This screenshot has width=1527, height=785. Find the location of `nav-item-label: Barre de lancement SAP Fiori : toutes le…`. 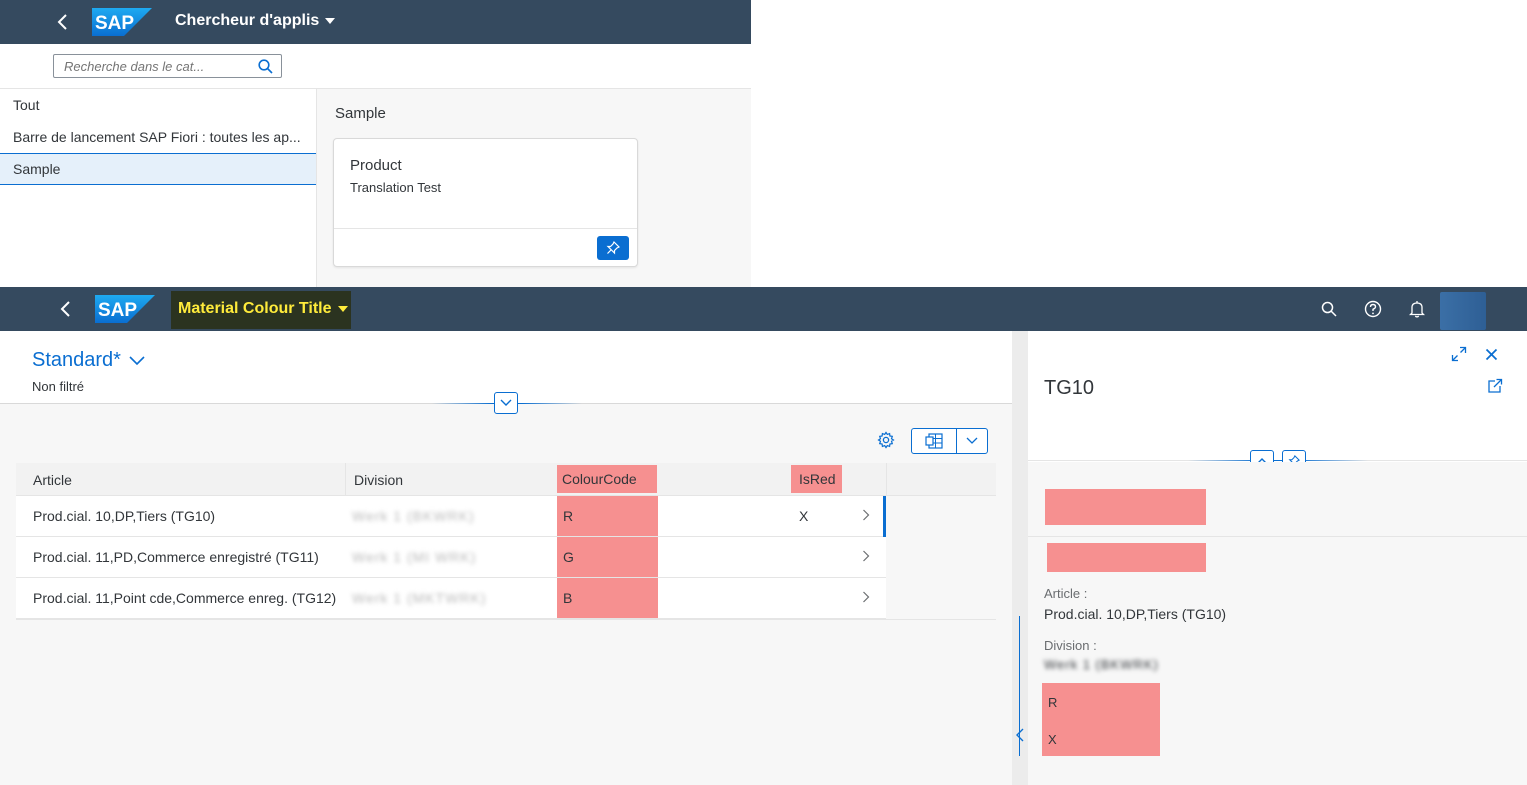

nav-item-label: Barre de lancement SAP Fiori : toutes le… is located at coordinates (157, 137).